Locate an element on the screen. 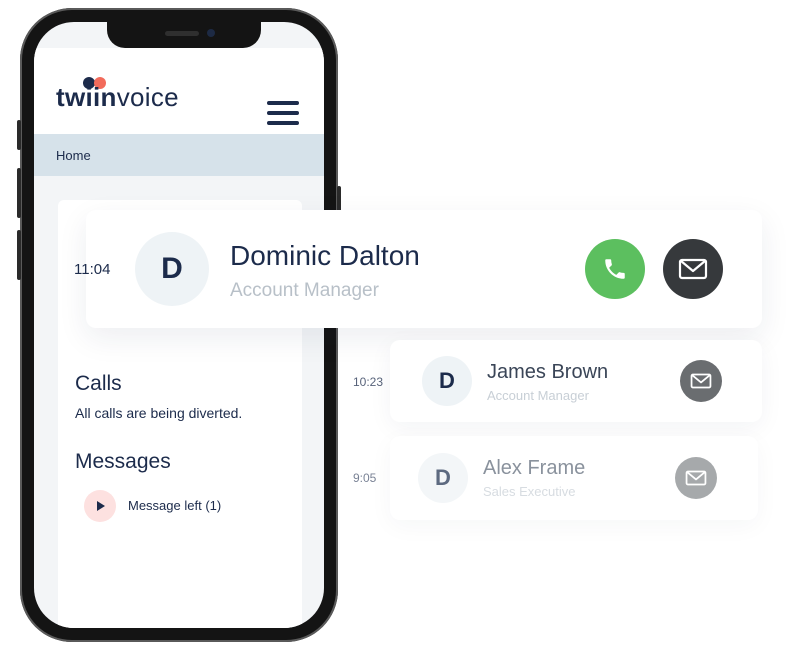 Image resolution: width=800 pixels, height=646 pixels. speaker-grille is located at coordinates (182, 33).